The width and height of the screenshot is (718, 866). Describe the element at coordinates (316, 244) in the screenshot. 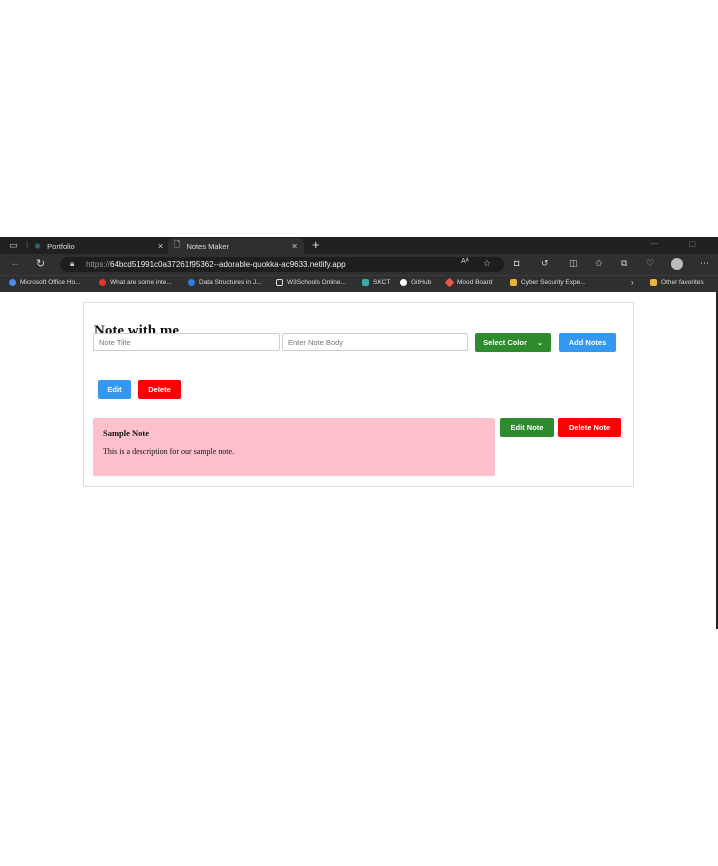

I see `new-tab-icon: +` at that location.